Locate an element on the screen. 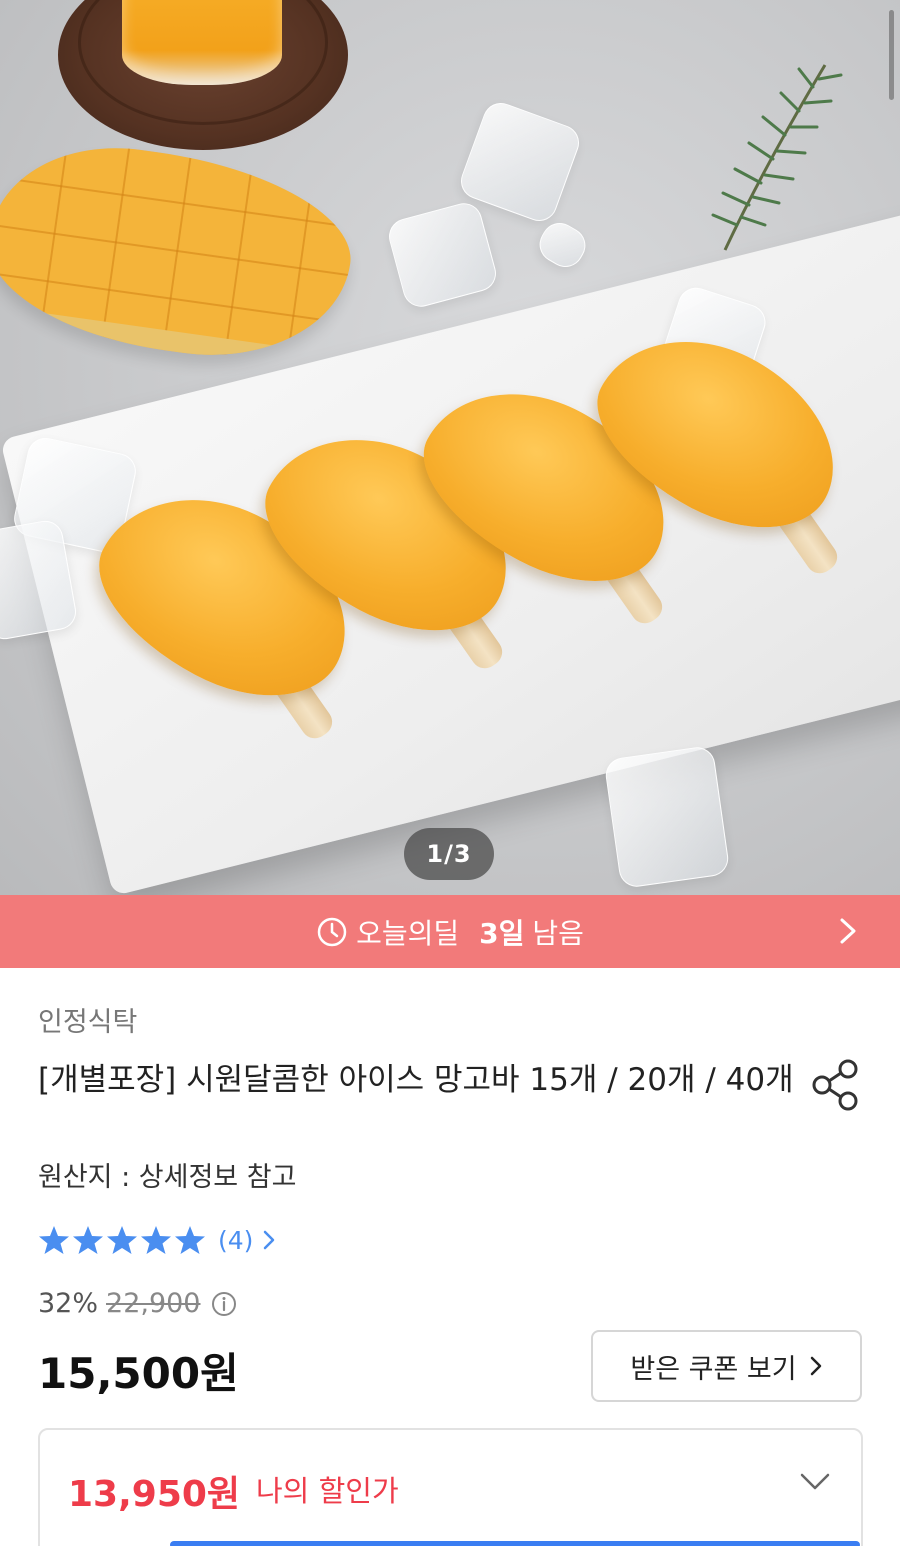 The image size is (900, 1546). today-deal-banner: 오늘의딜 3일 남음 is located at coordinates (450, 931).